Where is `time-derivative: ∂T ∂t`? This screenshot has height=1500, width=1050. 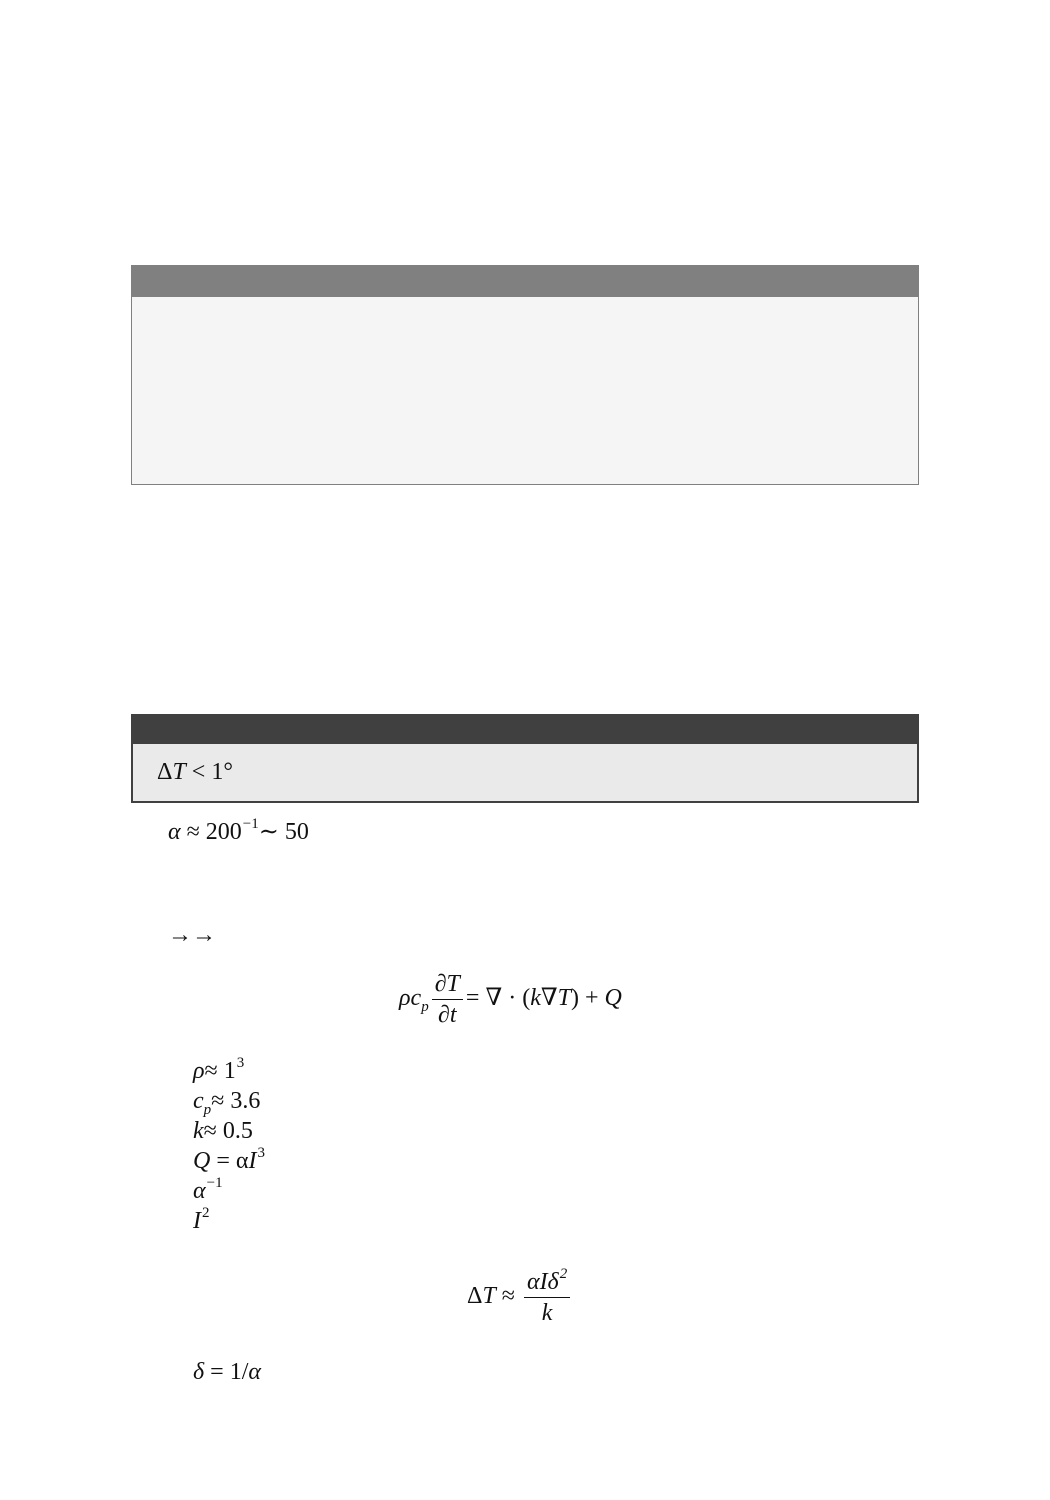
time-derivative: ∂T ∂t is located at coordinates (447, 999).